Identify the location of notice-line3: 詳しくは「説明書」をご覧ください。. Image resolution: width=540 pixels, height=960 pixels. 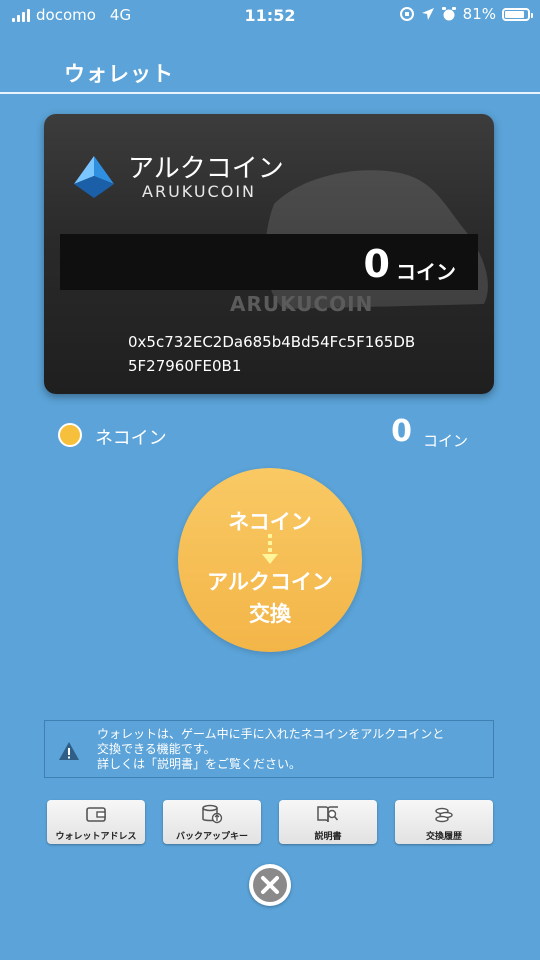
(199, 764).